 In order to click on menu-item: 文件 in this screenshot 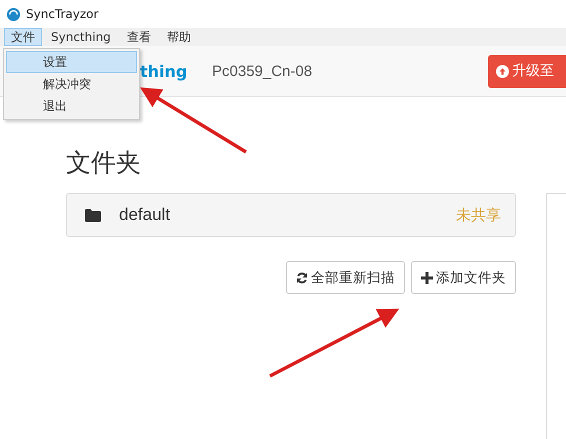, I will do `click(23, 37)`.